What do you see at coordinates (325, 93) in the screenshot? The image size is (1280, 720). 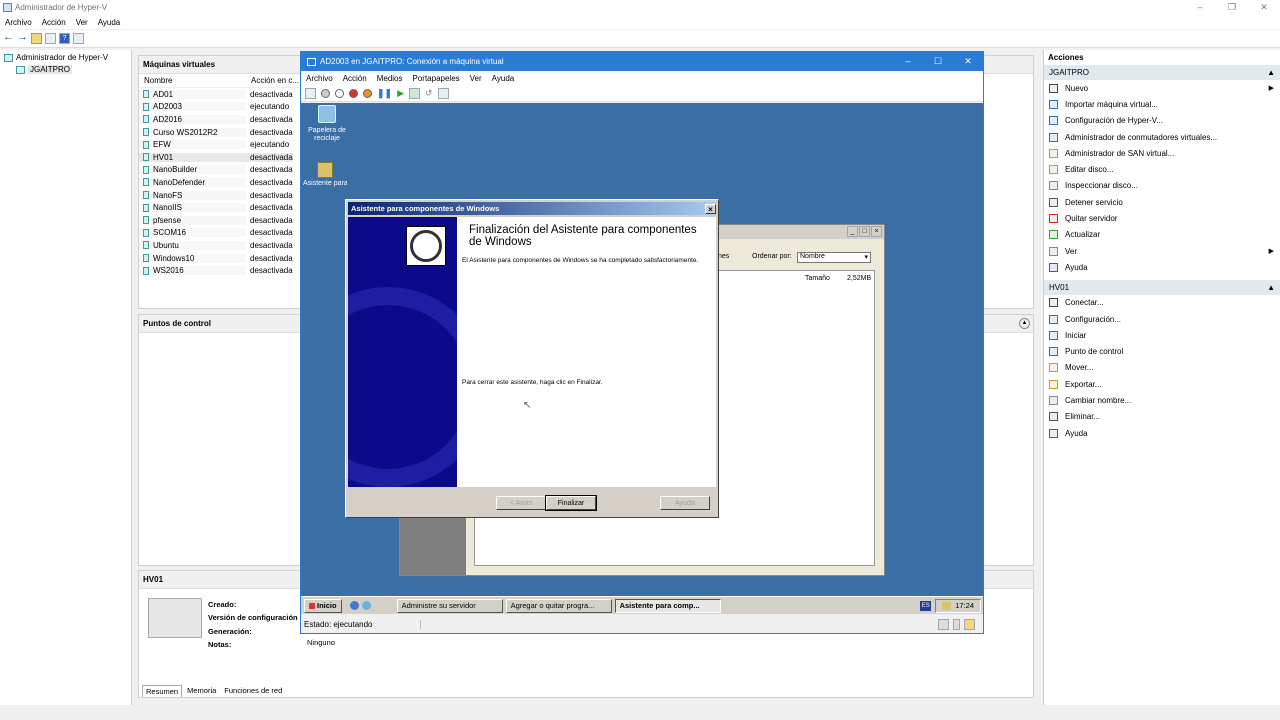 I see `start-icon` at bounding box center [325, 93].